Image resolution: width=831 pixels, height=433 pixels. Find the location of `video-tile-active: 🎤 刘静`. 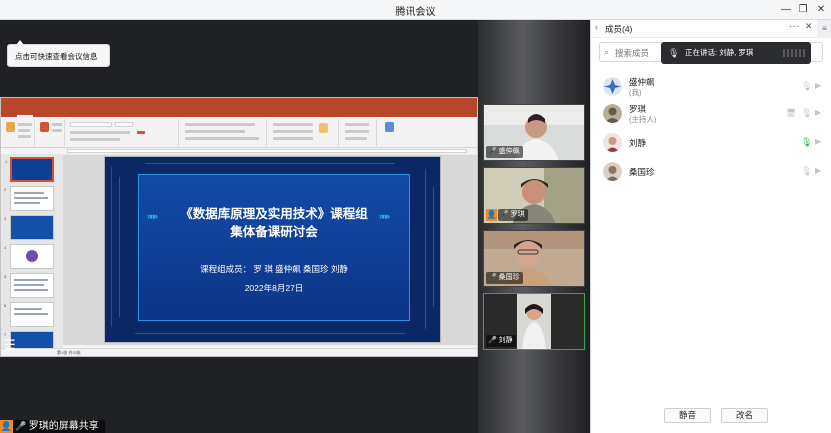

video-tile-active: 🎤 刘静 is located at coordinates (534, 321).